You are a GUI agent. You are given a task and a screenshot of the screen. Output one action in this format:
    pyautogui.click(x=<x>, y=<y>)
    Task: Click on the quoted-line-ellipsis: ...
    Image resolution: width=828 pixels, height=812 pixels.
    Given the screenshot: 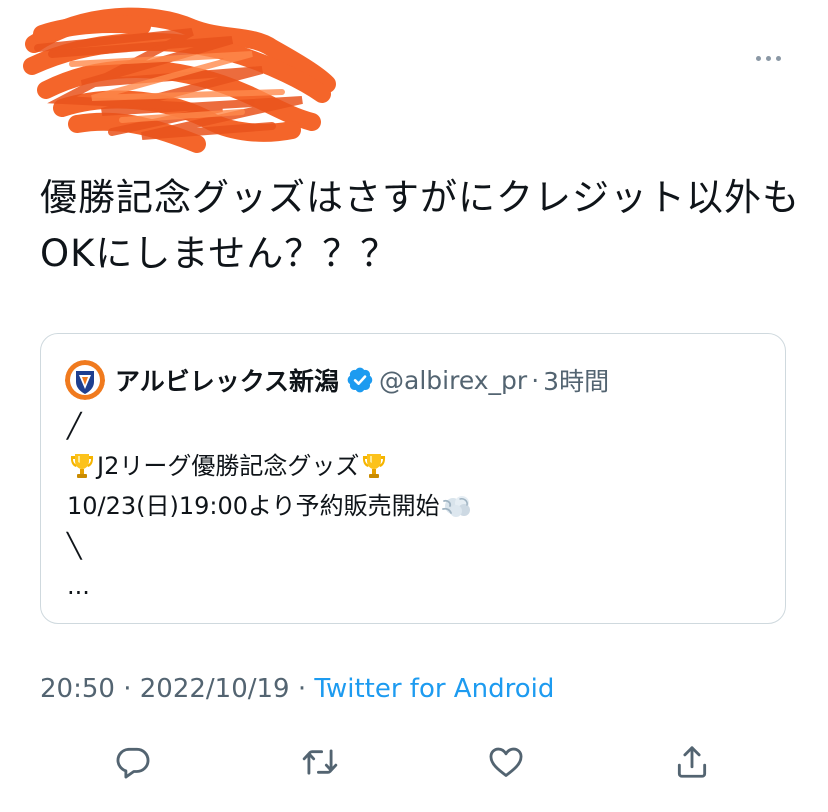 What is the action you would take?
    pyautogui.click(x=78, y=586)
    